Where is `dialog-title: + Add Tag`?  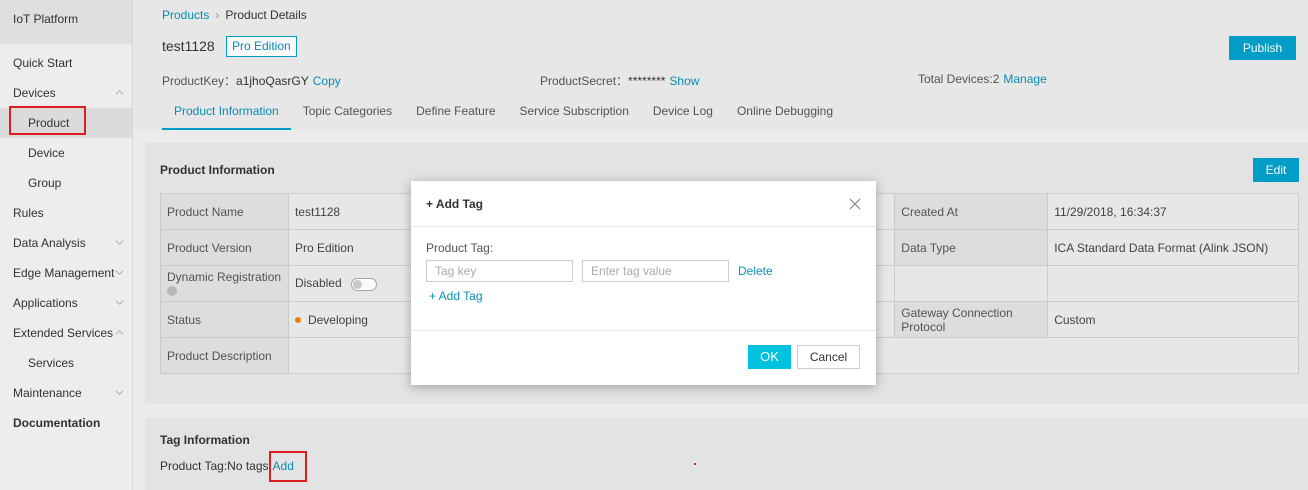 dialog-title: + Add Tag is located at coordinates (454, 204).